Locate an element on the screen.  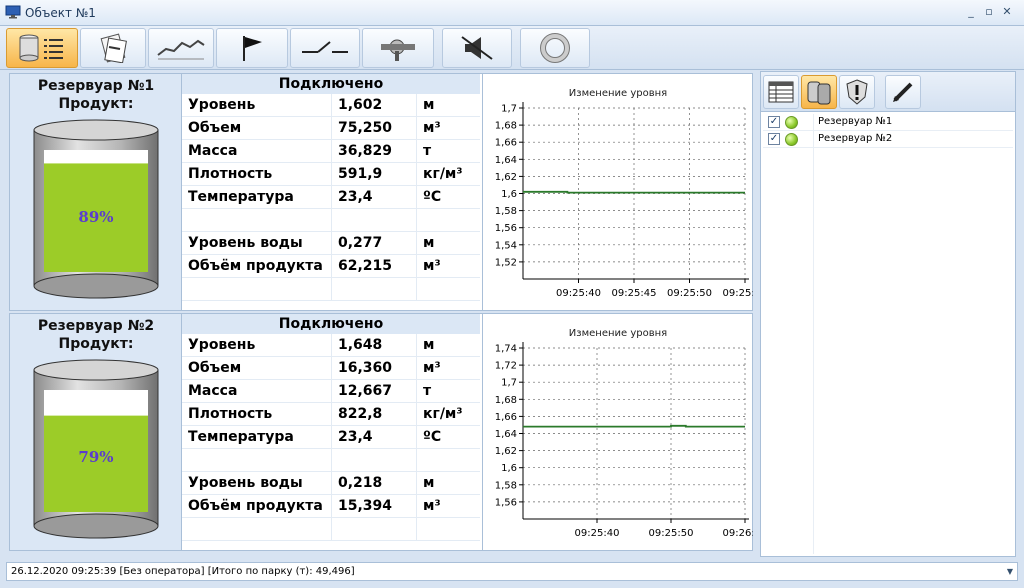
events-button is located at coordinates (252, 48).